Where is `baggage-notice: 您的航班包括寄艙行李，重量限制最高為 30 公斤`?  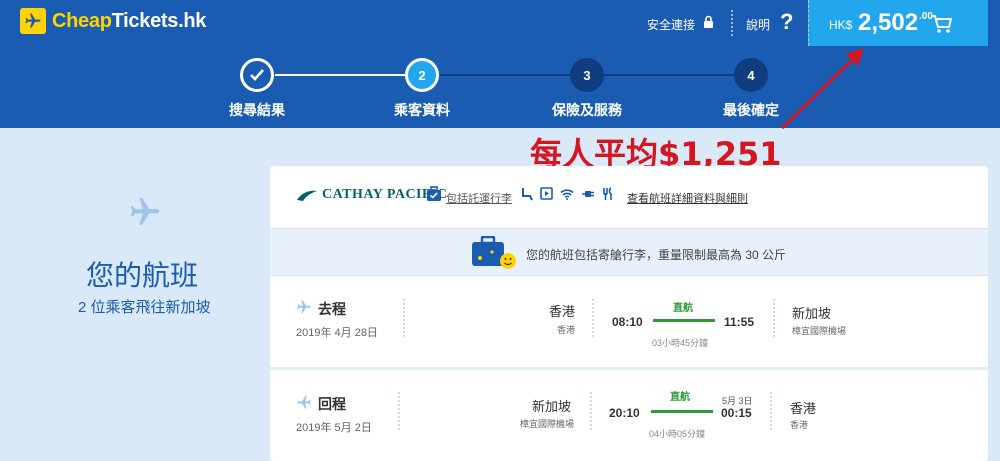
baggage-notice: 您的航班包括寄艙行李，重量限制最高為 30 公斤 is located at coordinates (629, 252).